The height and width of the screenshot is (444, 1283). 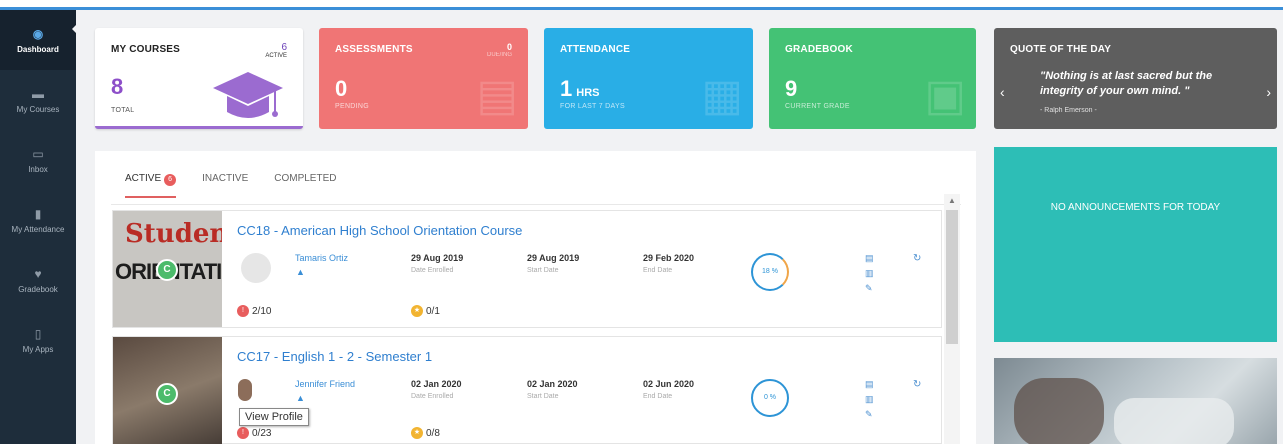 What do you see at coordinates (722, 95) in the screenshot?
I see `calendar-icon: ▦` at bounding box center [722, 95].